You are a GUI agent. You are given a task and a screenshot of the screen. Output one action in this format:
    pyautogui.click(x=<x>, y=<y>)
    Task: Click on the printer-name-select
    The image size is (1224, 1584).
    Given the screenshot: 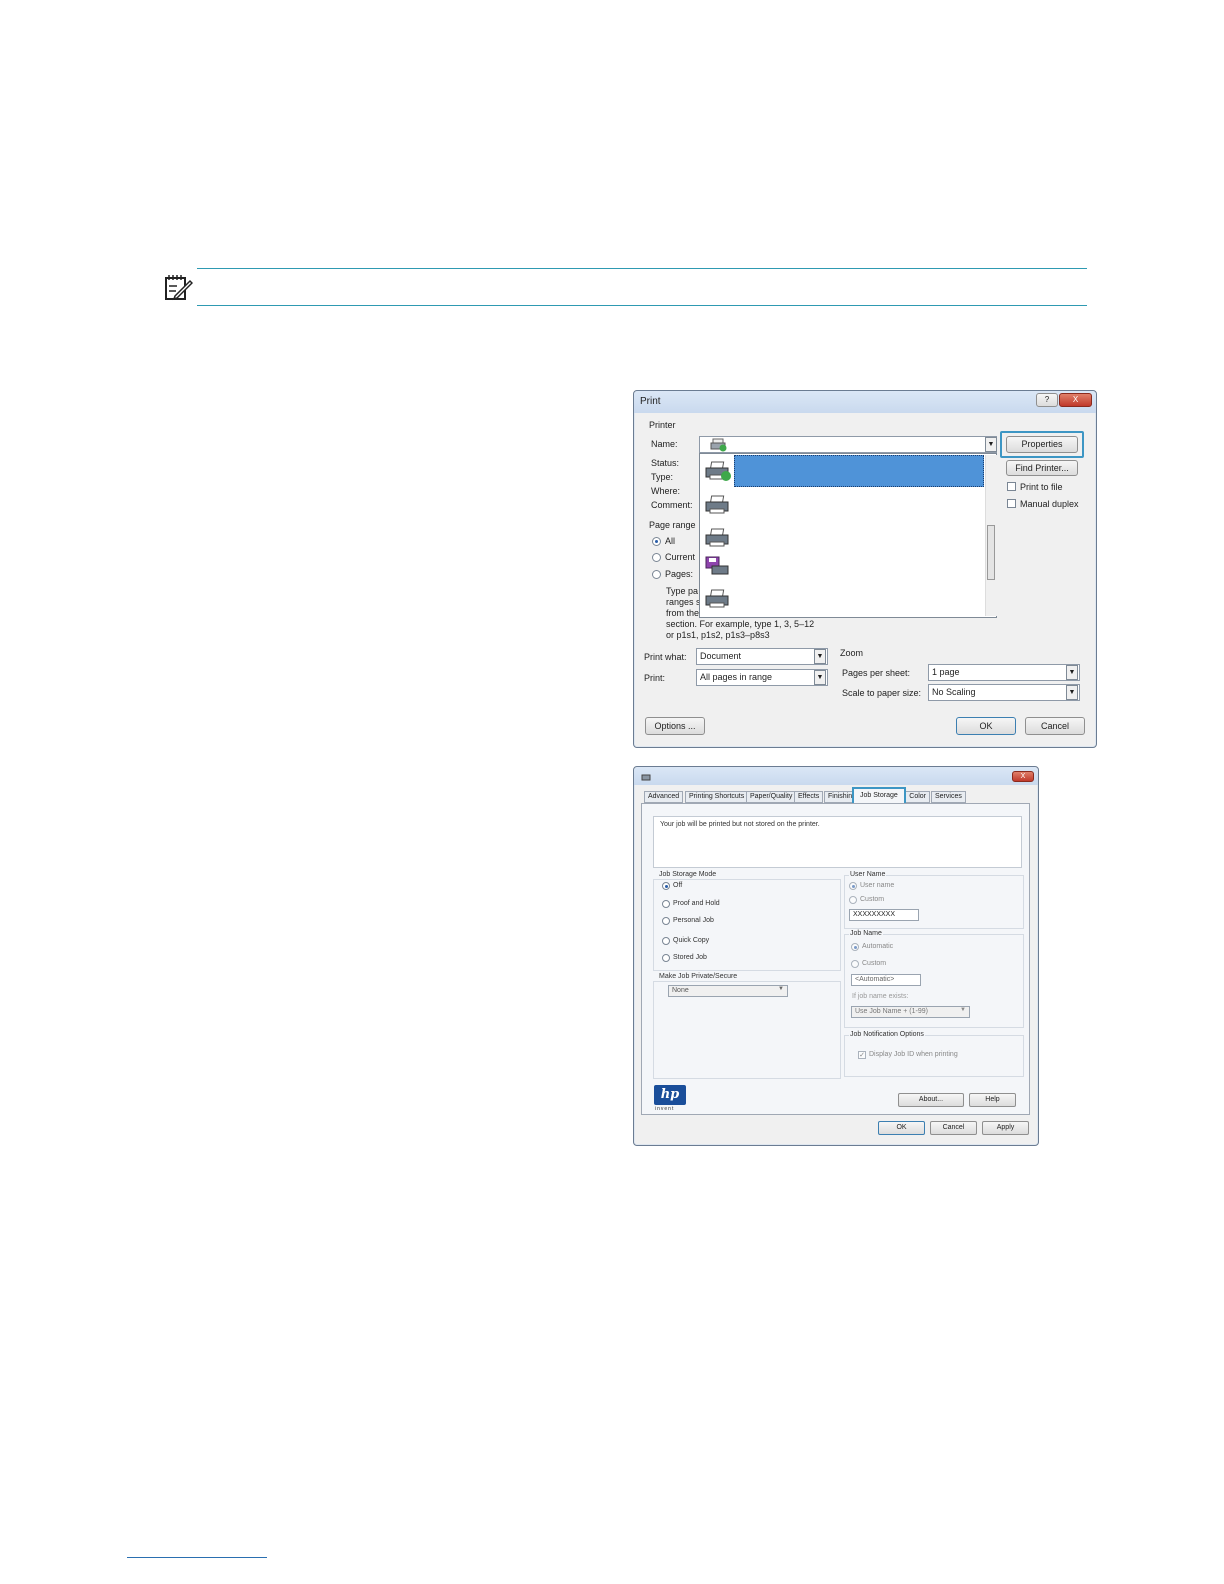 What is the action you would take?
    pyautogui.click(x=848, y=444)
    